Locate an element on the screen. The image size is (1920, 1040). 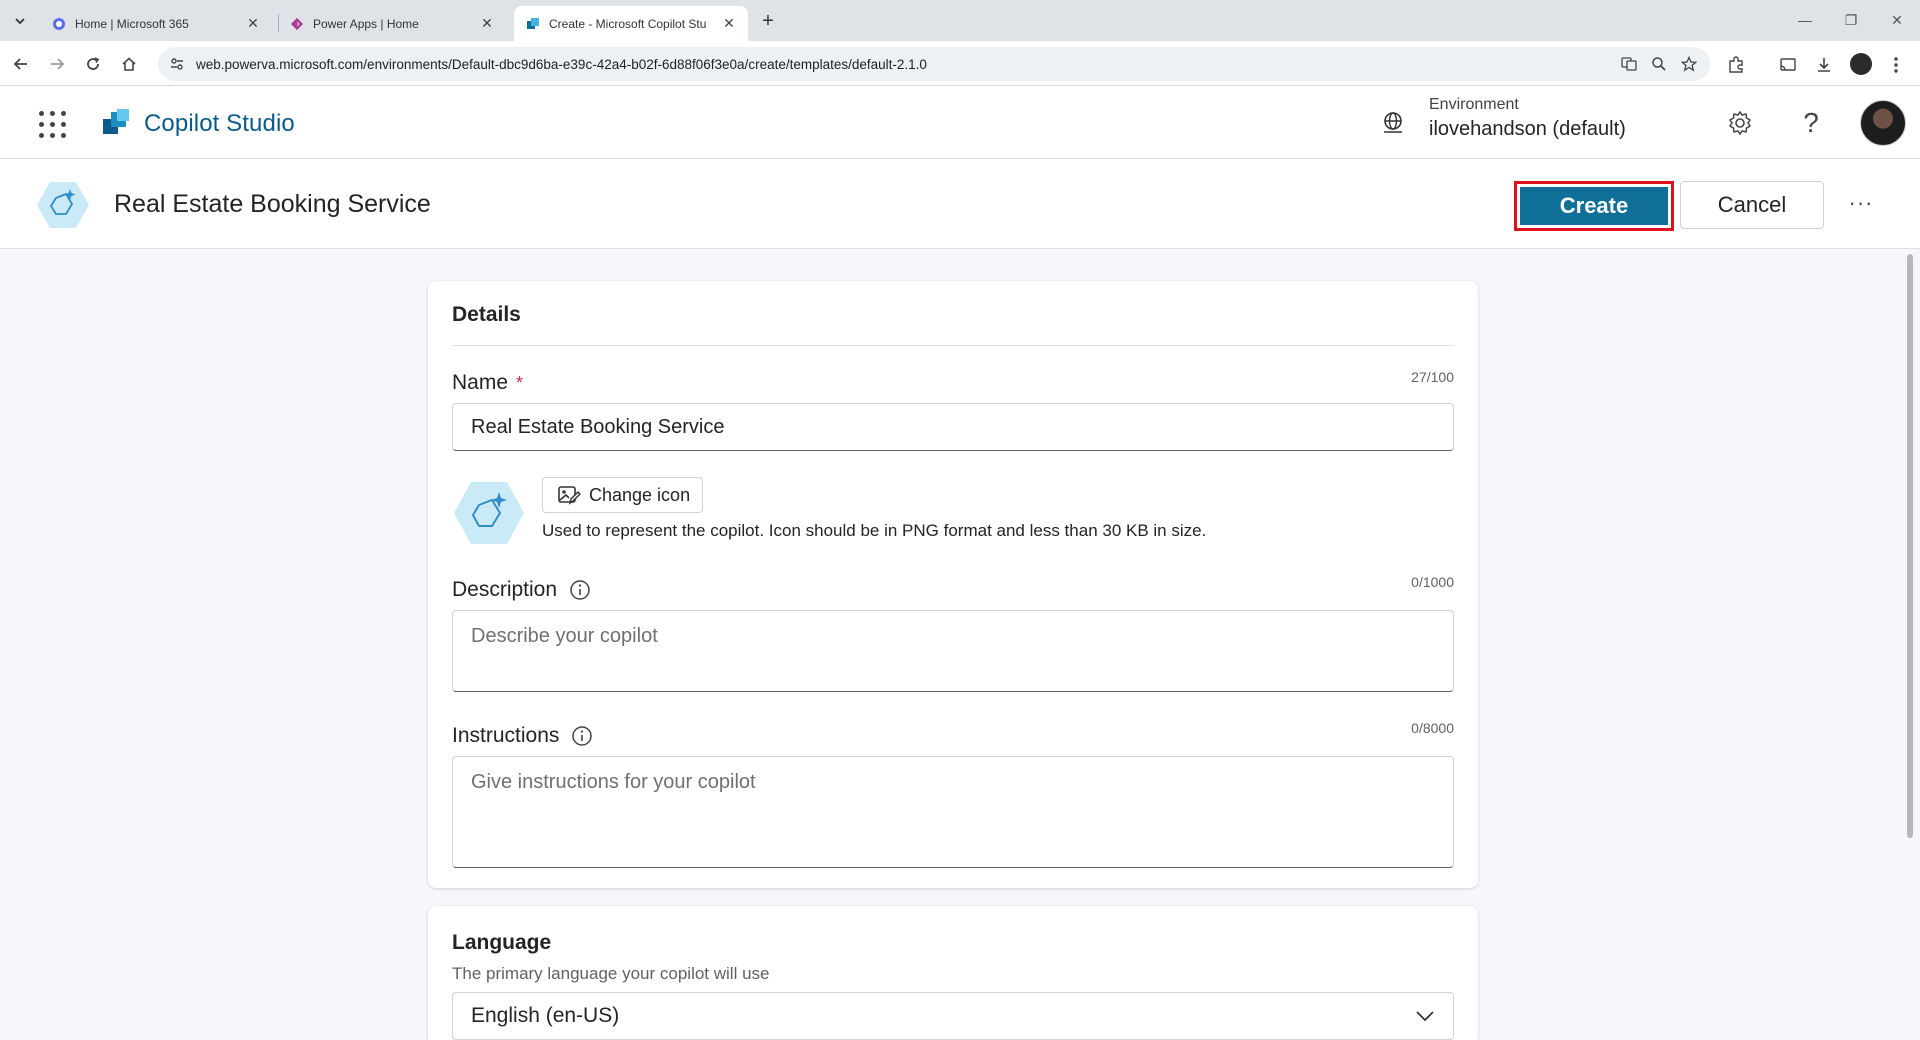
required-indicator: * is located at coordinates (520, 382).